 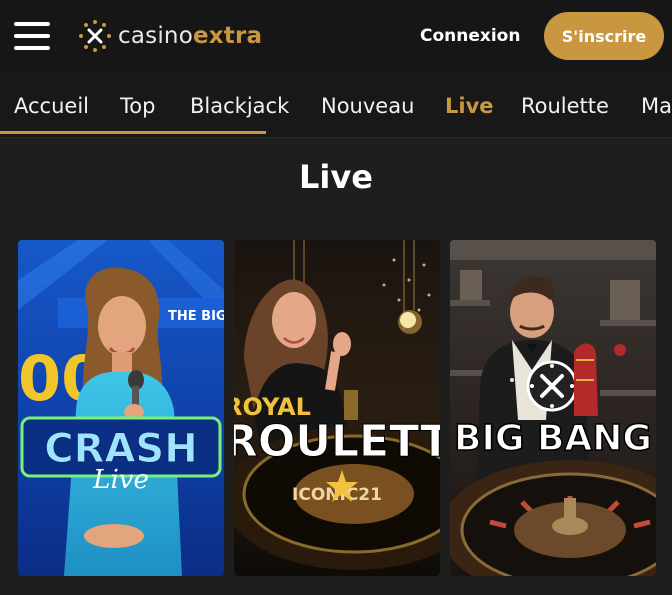 What do you see at coordinates (604, 36) in the screenshot?
I see `signup-button: S'inscrire` at bounding box center [604, 36].